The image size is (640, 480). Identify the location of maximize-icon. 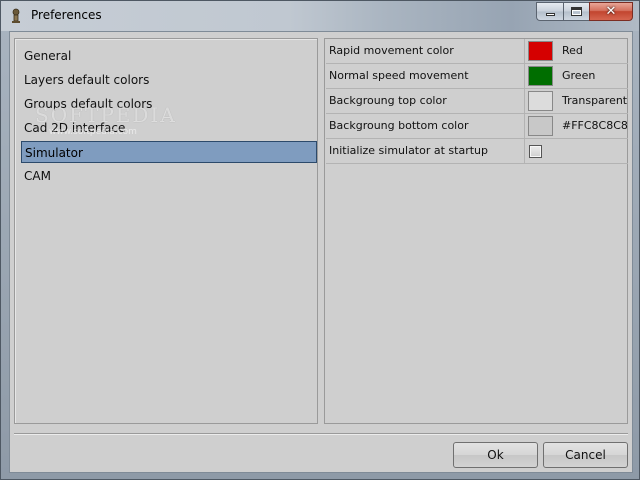
(576, 11).